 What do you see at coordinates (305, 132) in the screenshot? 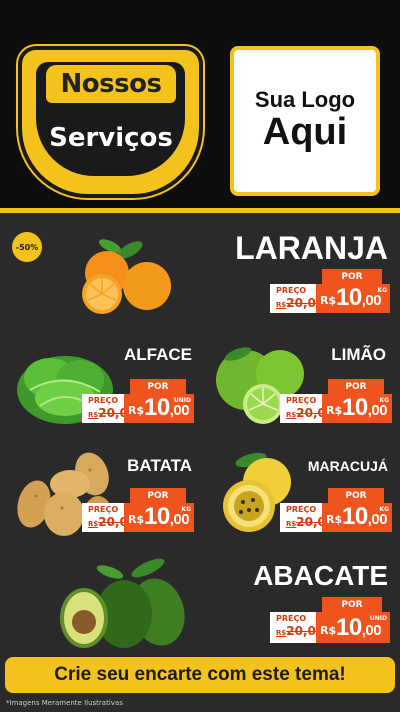
I see `logo-line-2: Aqui` at bounding box center [305, 132].